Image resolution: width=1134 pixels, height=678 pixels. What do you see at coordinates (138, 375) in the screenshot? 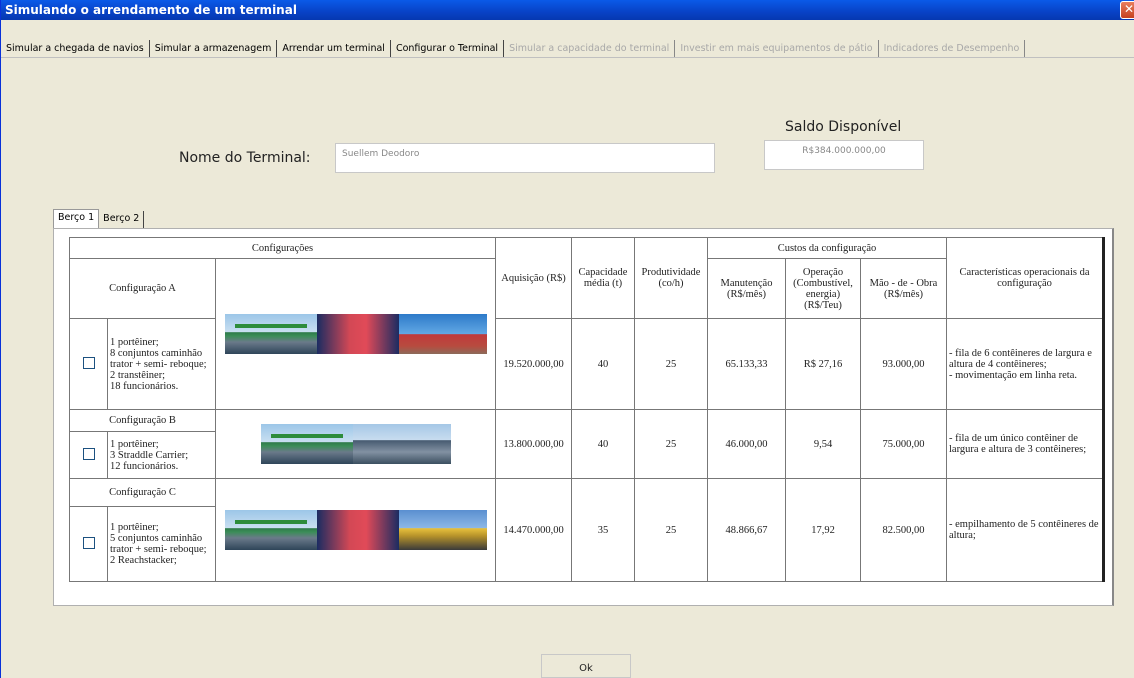
I see `equipment-item: 2 transtêiner;` at bounding box center [138, 375].